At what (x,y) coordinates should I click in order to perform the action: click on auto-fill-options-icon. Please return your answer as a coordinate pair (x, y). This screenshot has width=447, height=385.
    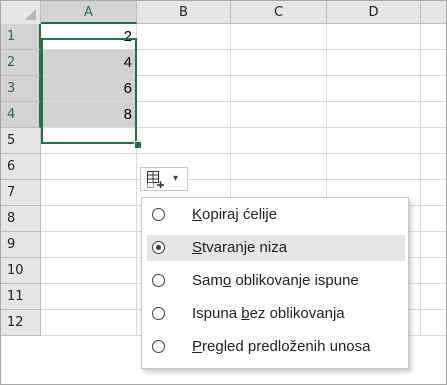
    Looking at the image, I should click on (155, 179).